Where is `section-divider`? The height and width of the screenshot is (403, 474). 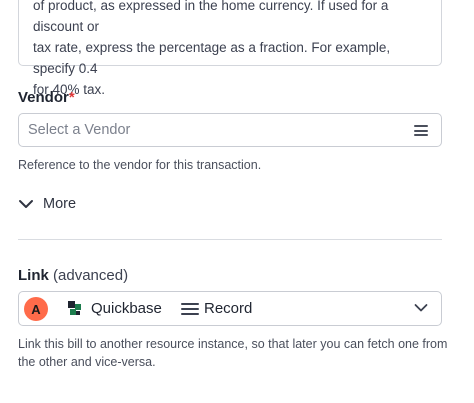
section-divider is located at coordinates (230, 239).